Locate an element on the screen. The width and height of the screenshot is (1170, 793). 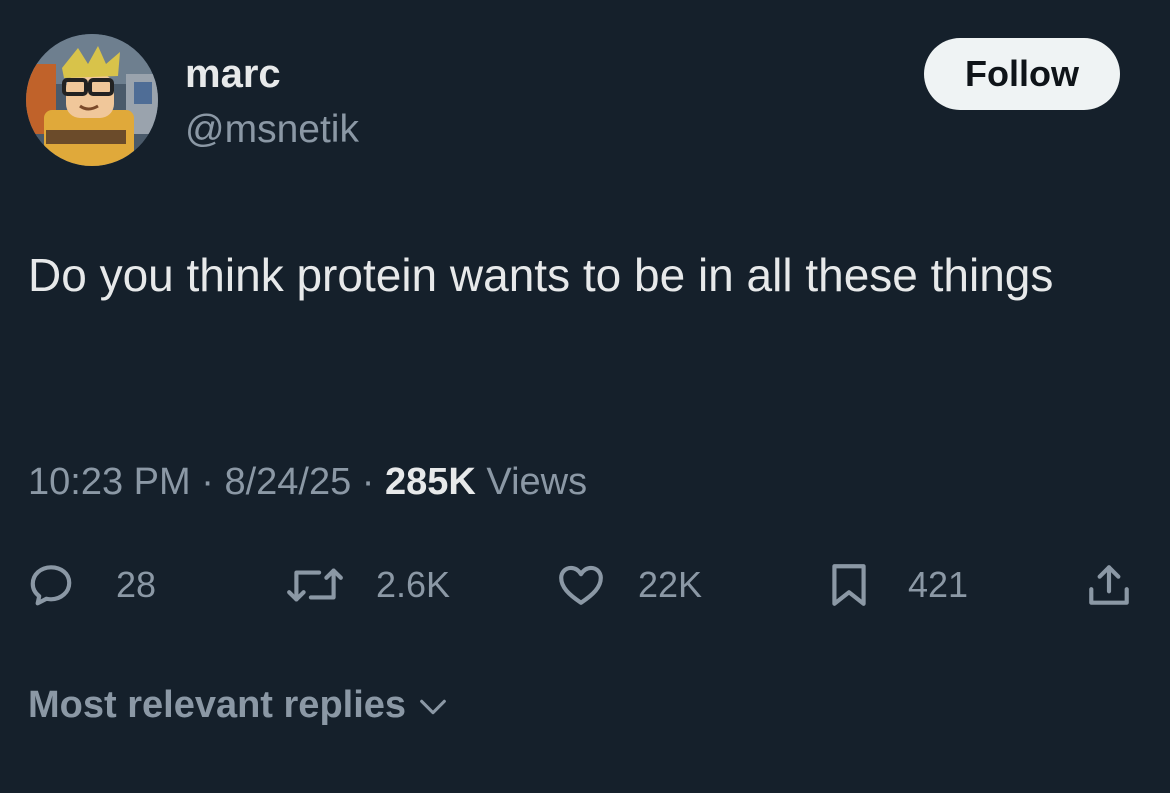
action-bar: 28 2.6K 22K 421 is located at coordinates (585, 585).